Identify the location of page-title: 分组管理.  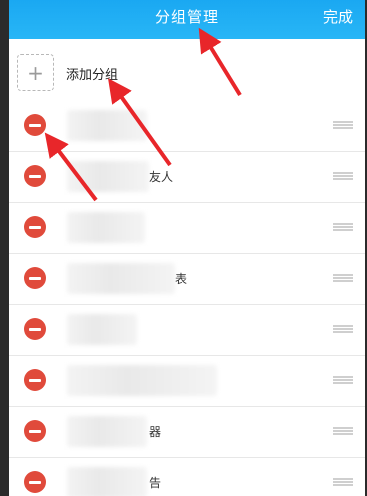
(186, 17).